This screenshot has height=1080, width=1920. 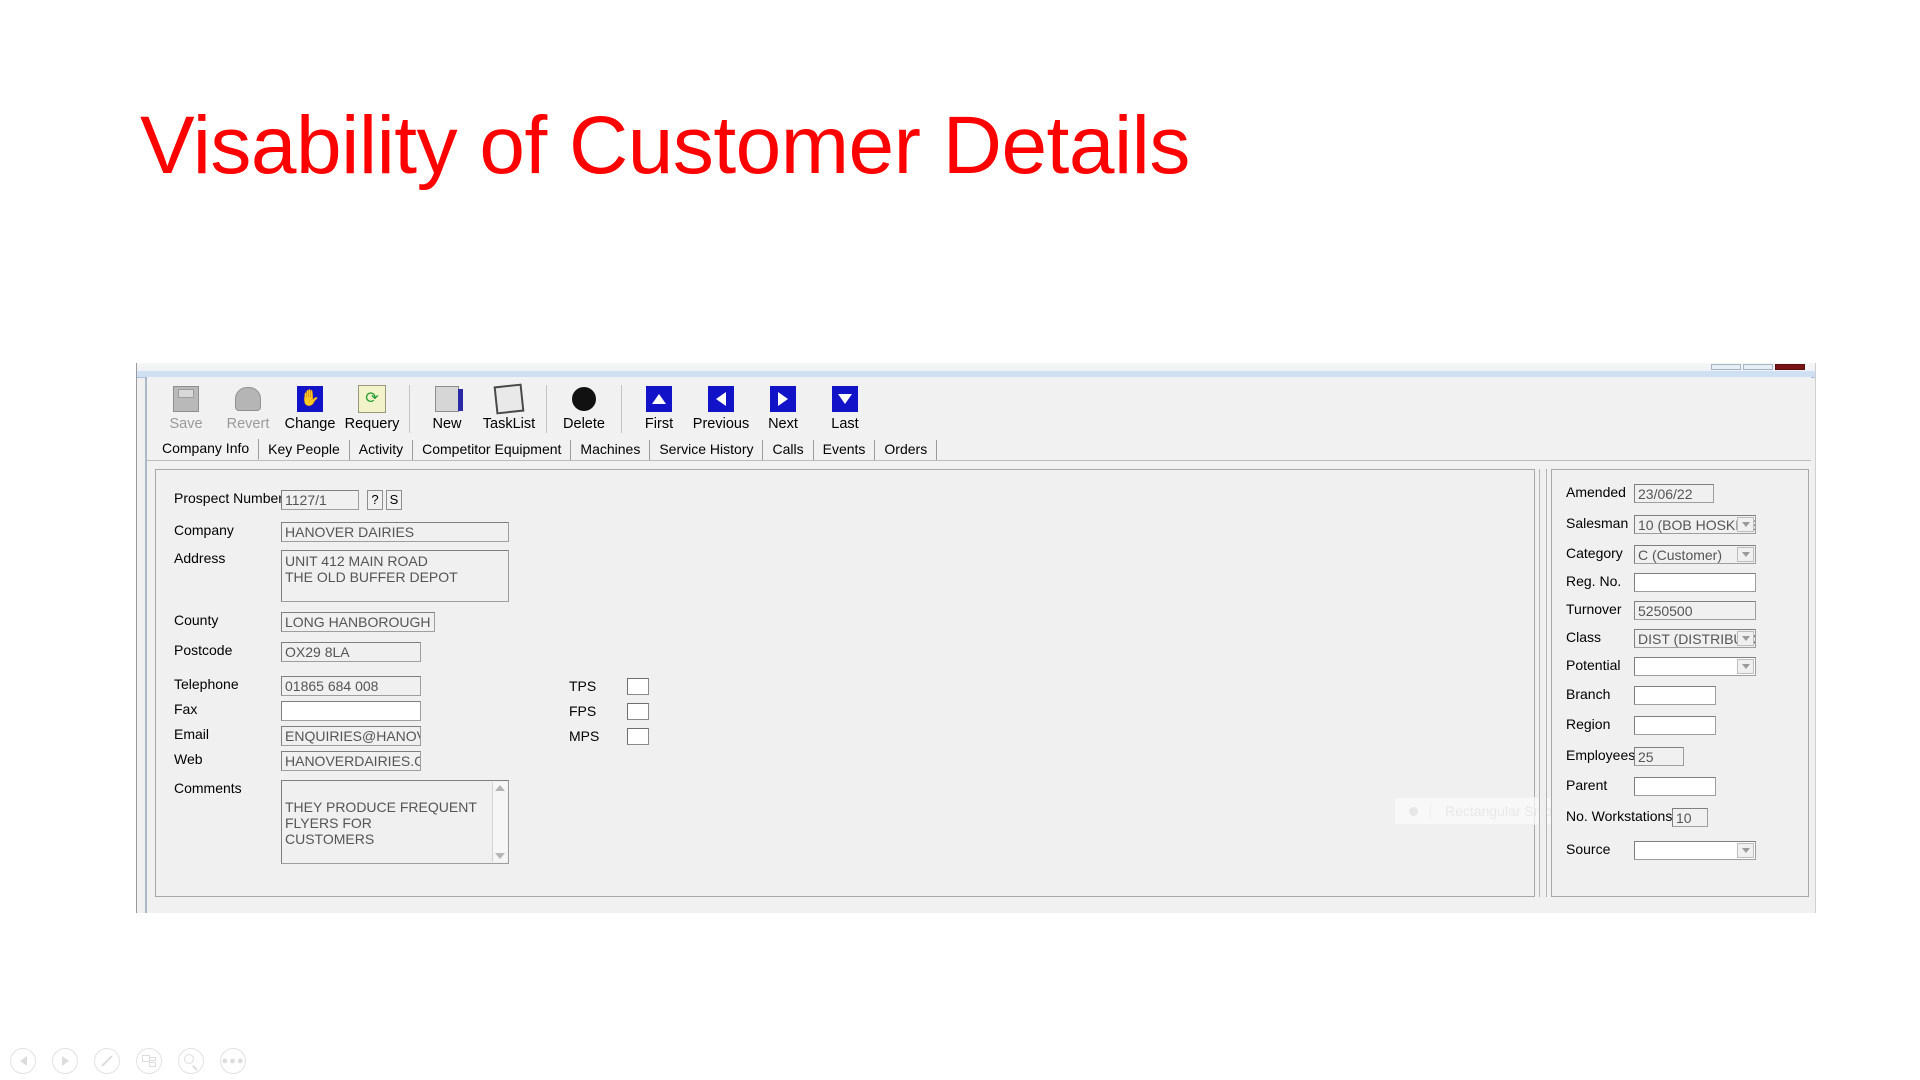 What do you see at coordinates (1597, 523) in the screenshot?
I see `salesman-label: Salesman` at bounding box center [1597, 523].